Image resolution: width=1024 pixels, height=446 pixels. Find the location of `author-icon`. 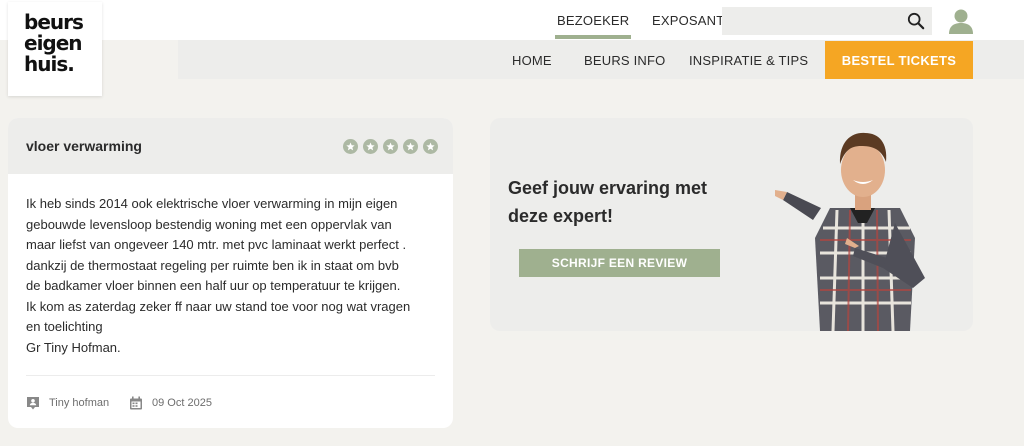

author-icon is located at coordinates (33, 403).